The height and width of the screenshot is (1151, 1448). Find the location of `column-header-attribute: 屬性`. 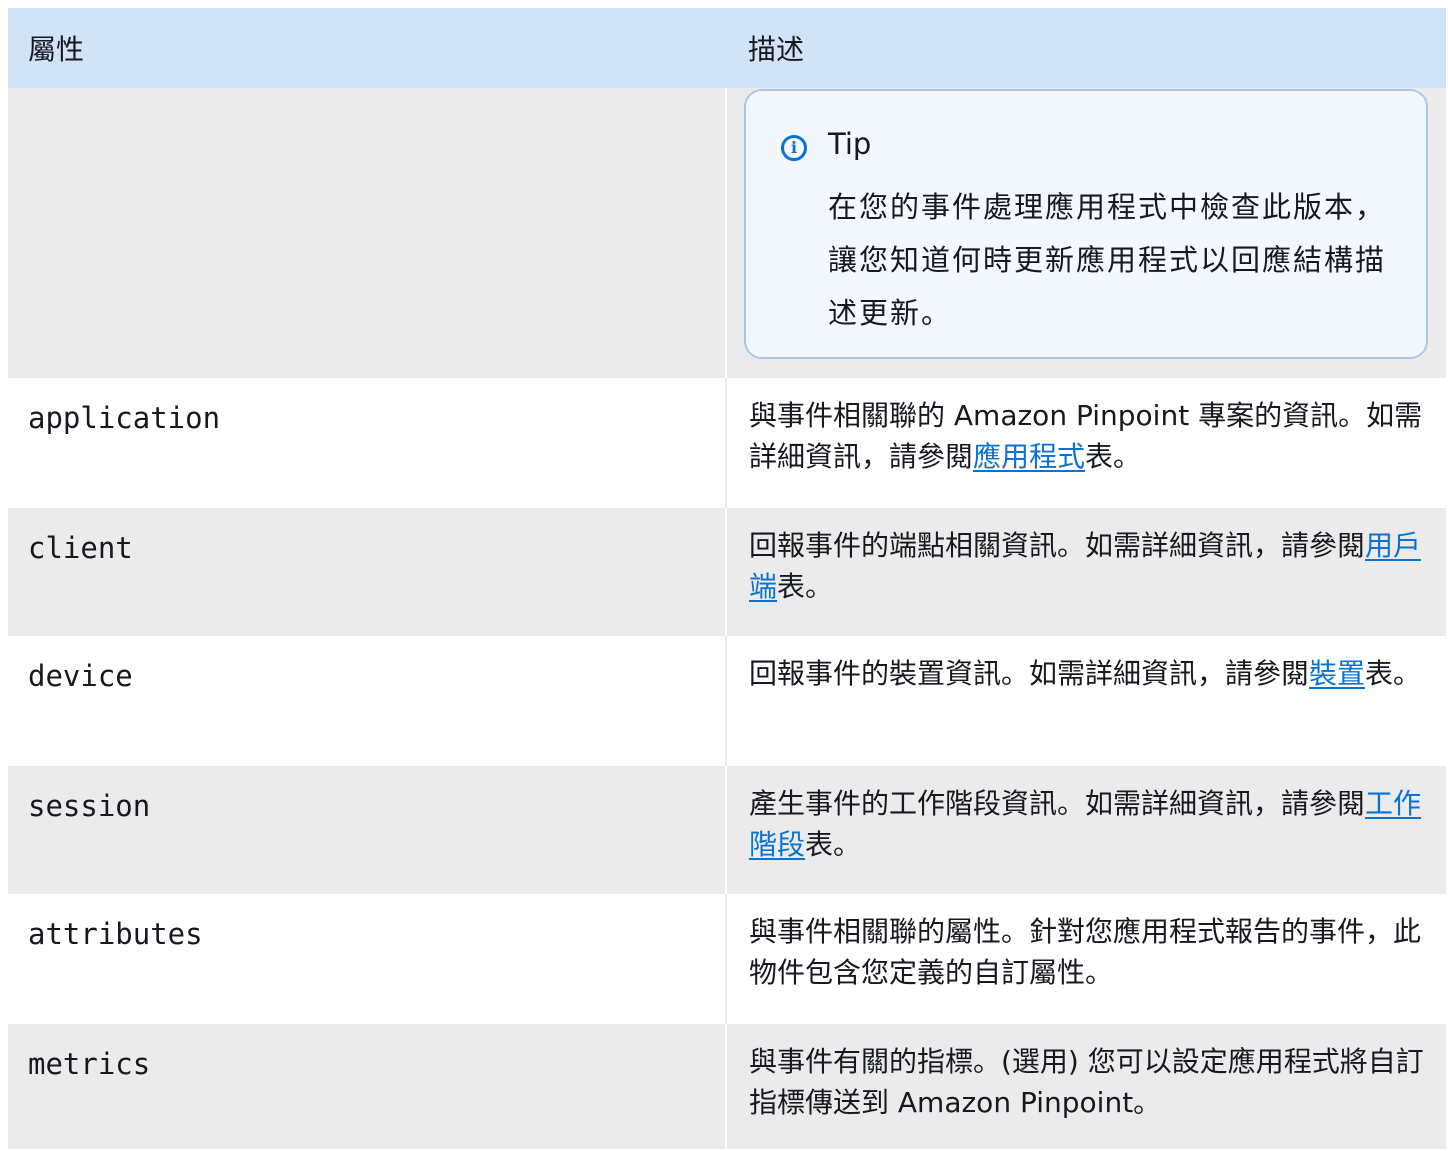

column-header-attribute: 屬性 is located at coordinates (367, 48).